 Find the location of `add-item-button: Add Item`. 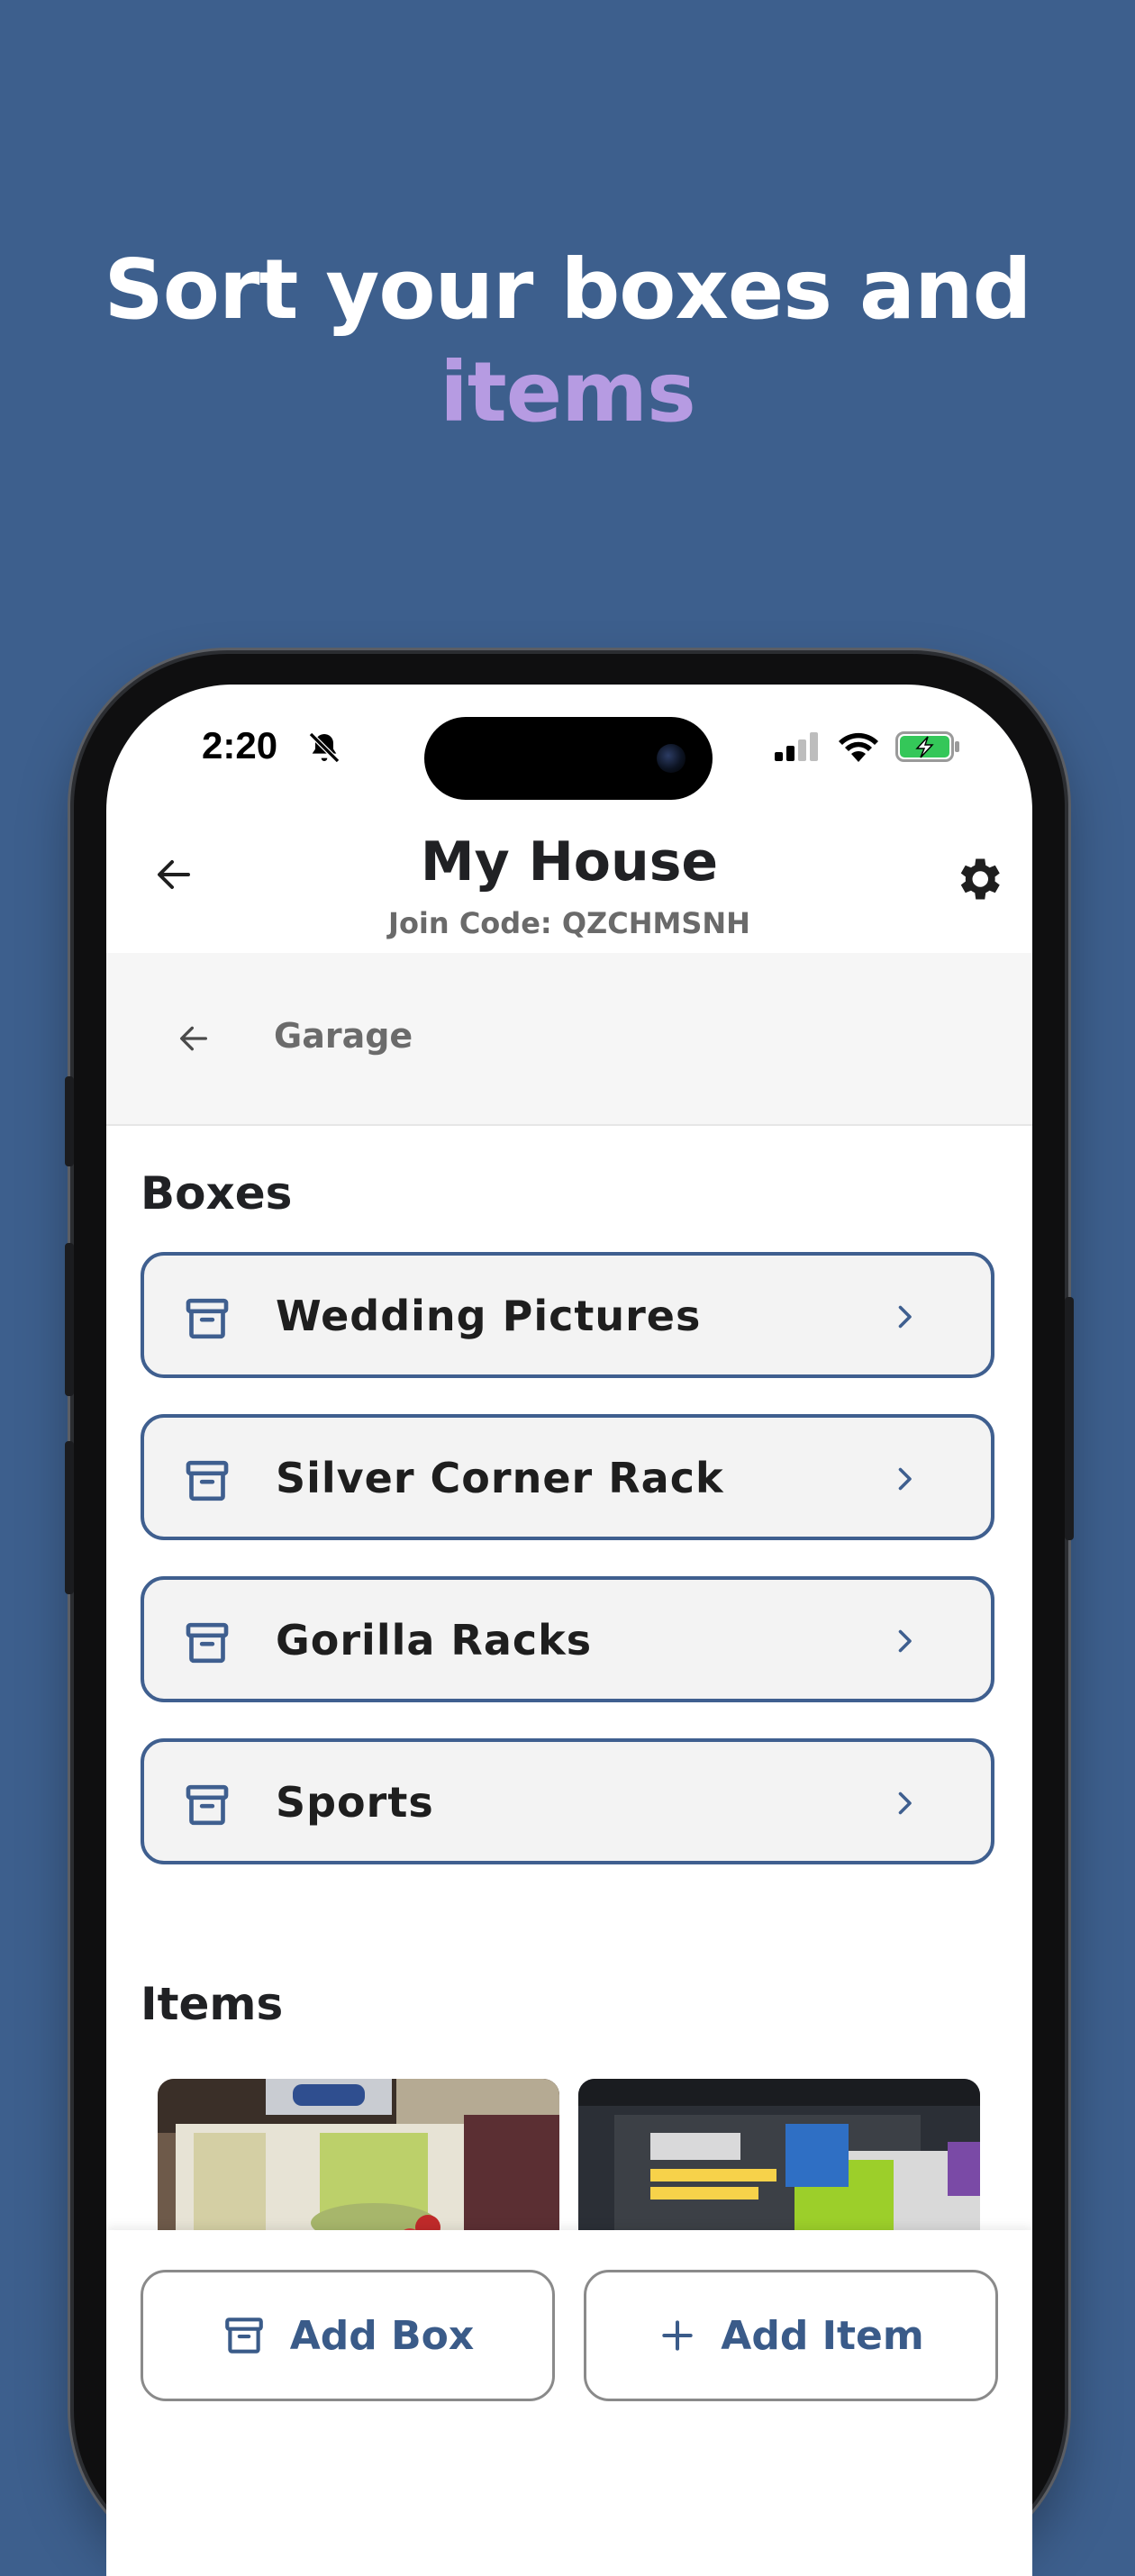

add-item-button: Add Item is located at coordinates (791, 2335).